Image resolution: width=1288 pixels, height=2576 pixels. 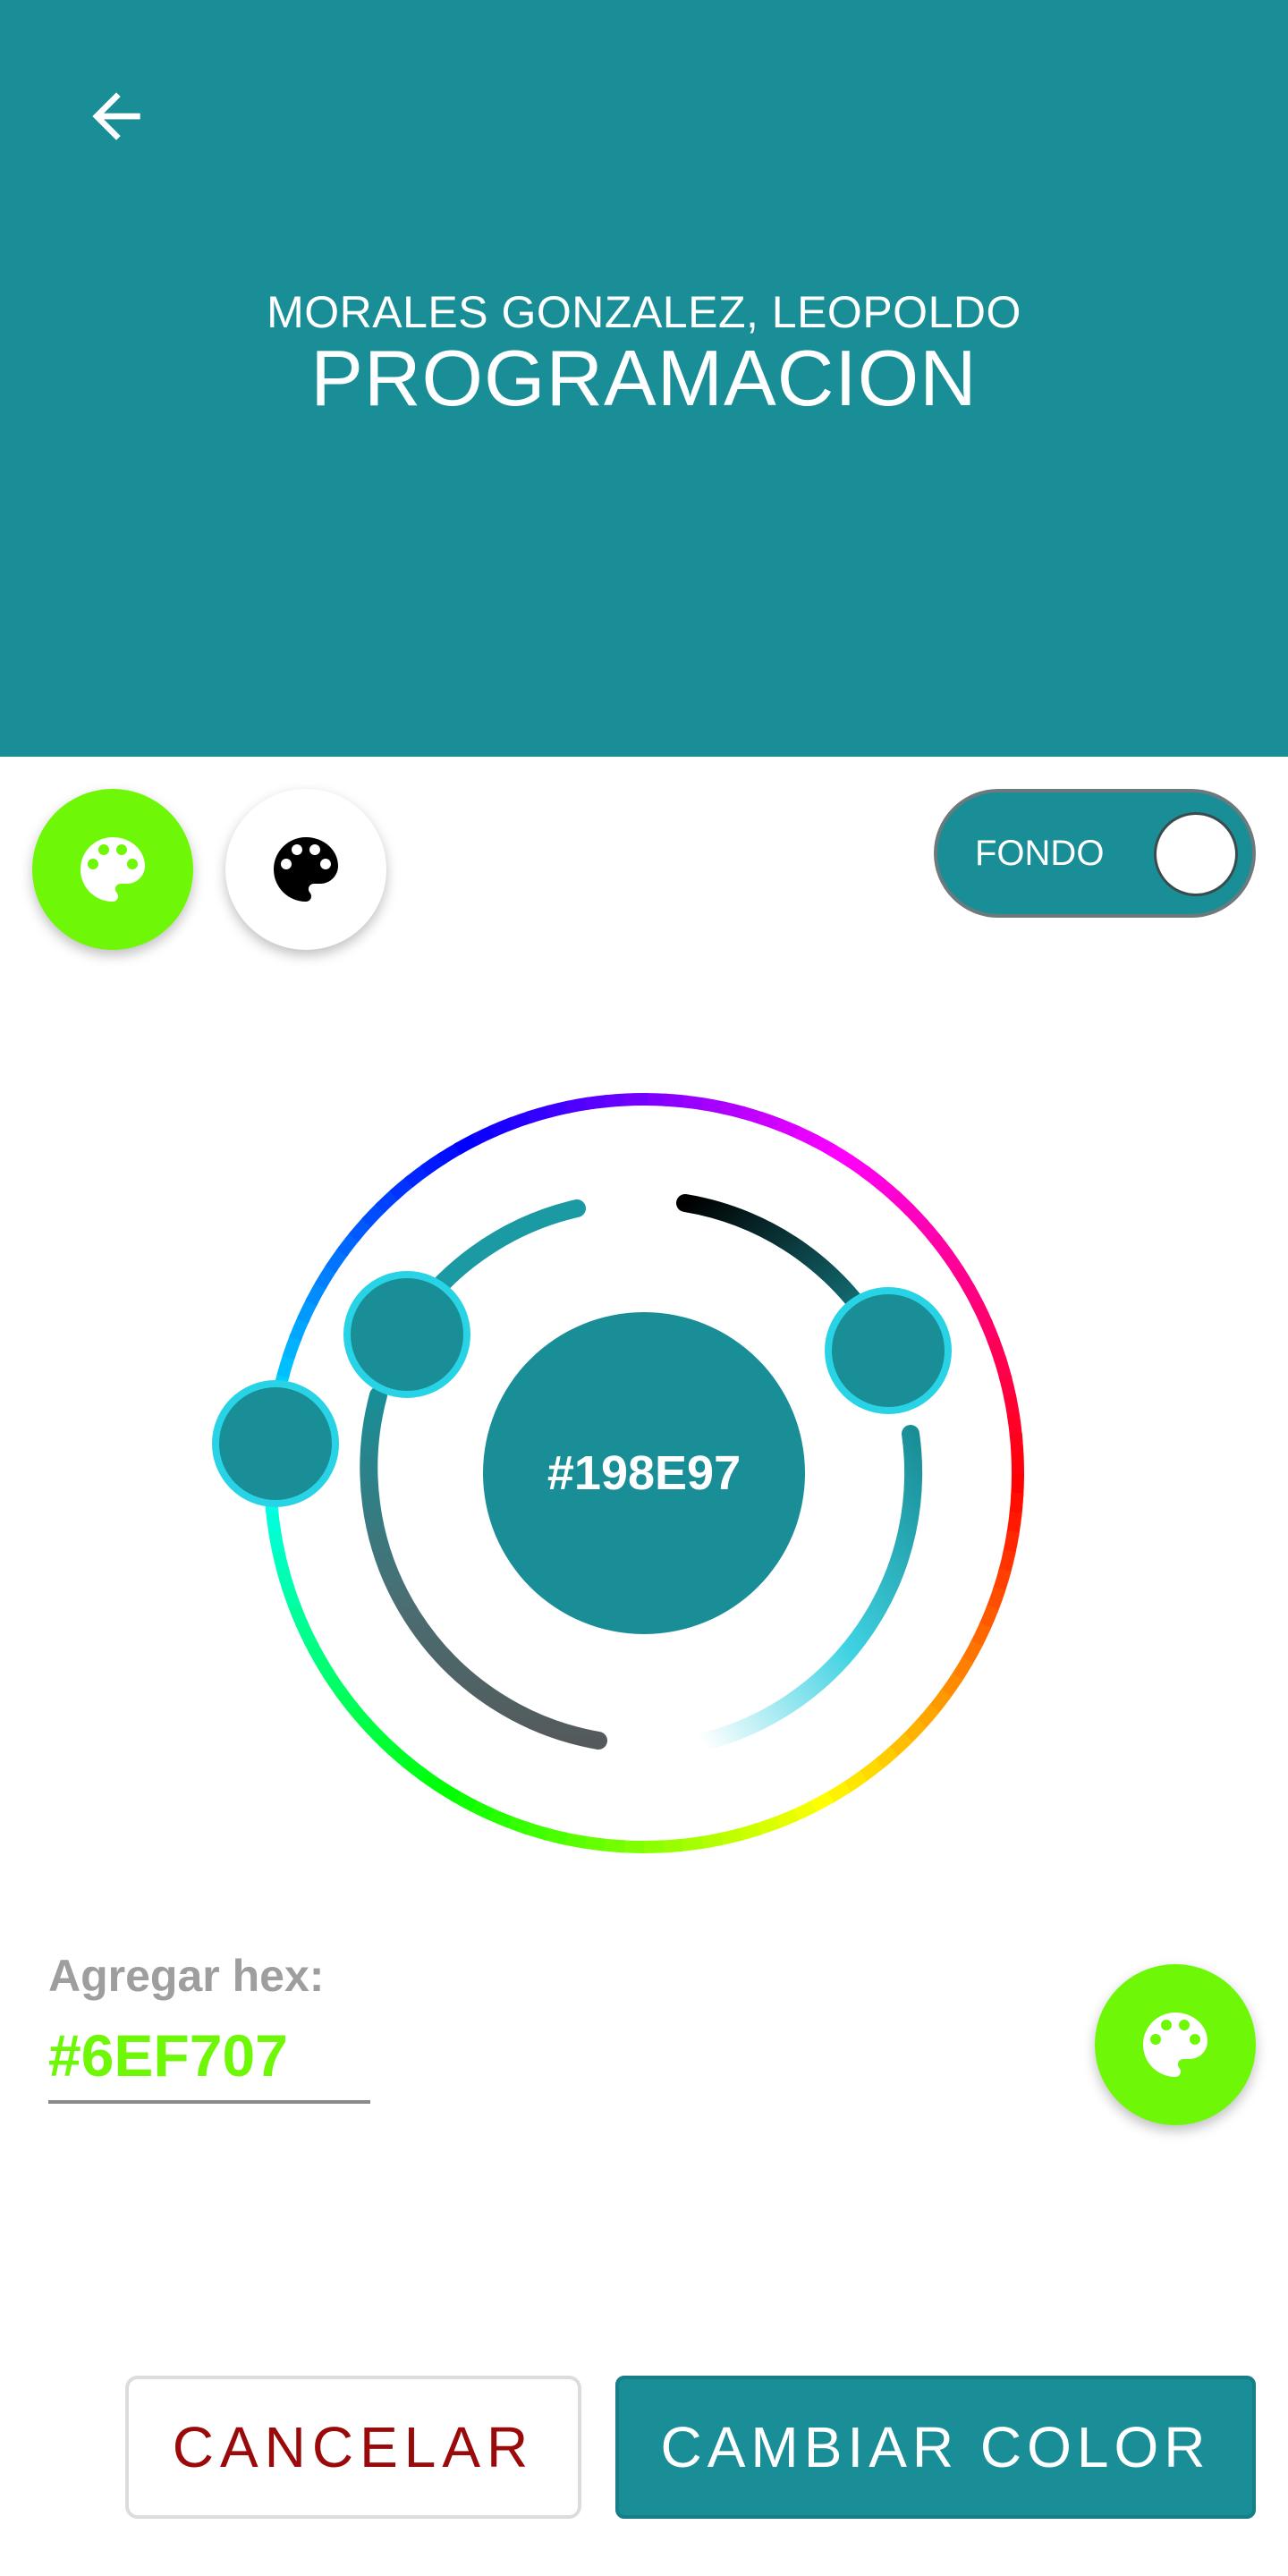 I want to click on student-name: MORALES GONZALEZ, LEOPOLDO, so click(x=644, y=312).